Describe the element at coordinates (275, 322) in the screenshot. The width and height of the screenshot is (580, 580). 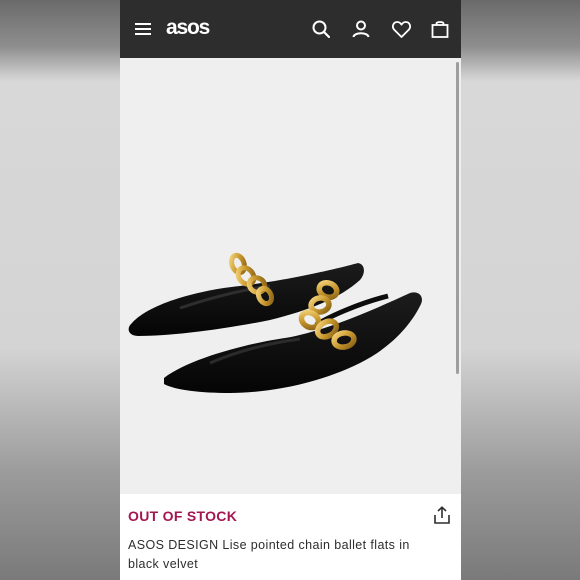
I see `product-image` at that location.